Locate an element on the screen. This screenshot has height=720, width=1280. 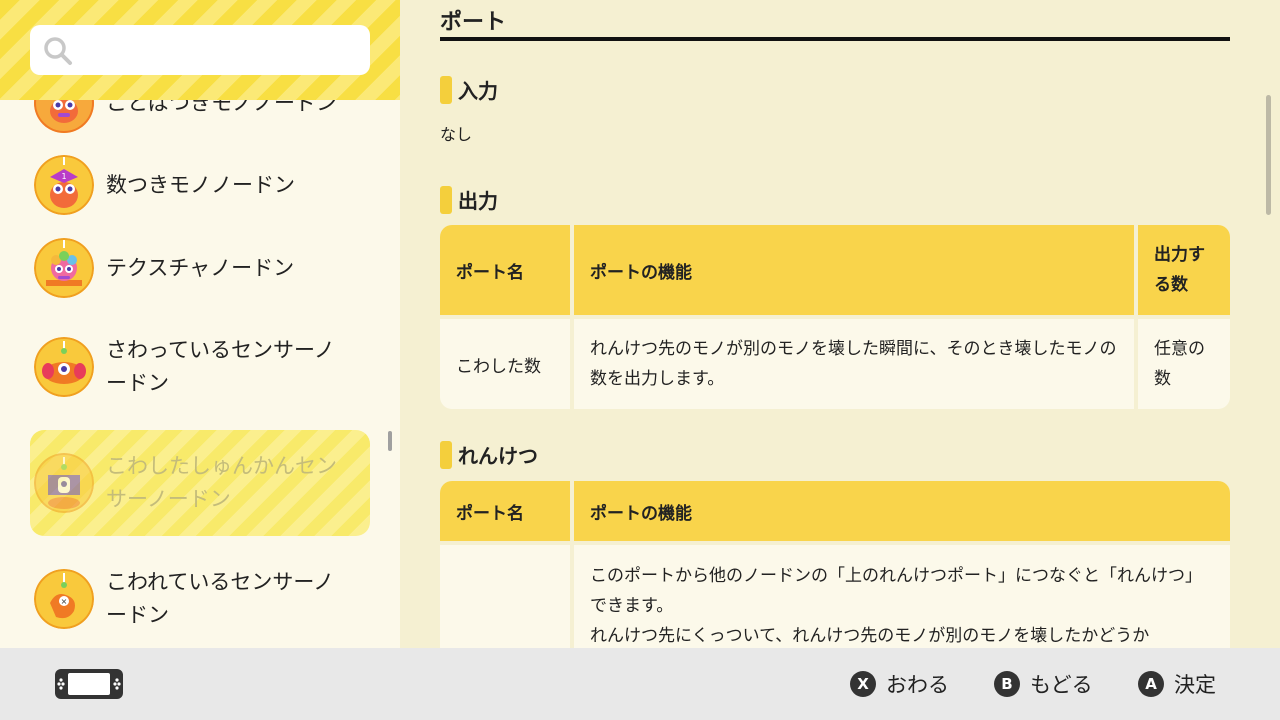
port-output-count: 任意の数 is located at coordinates (1182, 362).